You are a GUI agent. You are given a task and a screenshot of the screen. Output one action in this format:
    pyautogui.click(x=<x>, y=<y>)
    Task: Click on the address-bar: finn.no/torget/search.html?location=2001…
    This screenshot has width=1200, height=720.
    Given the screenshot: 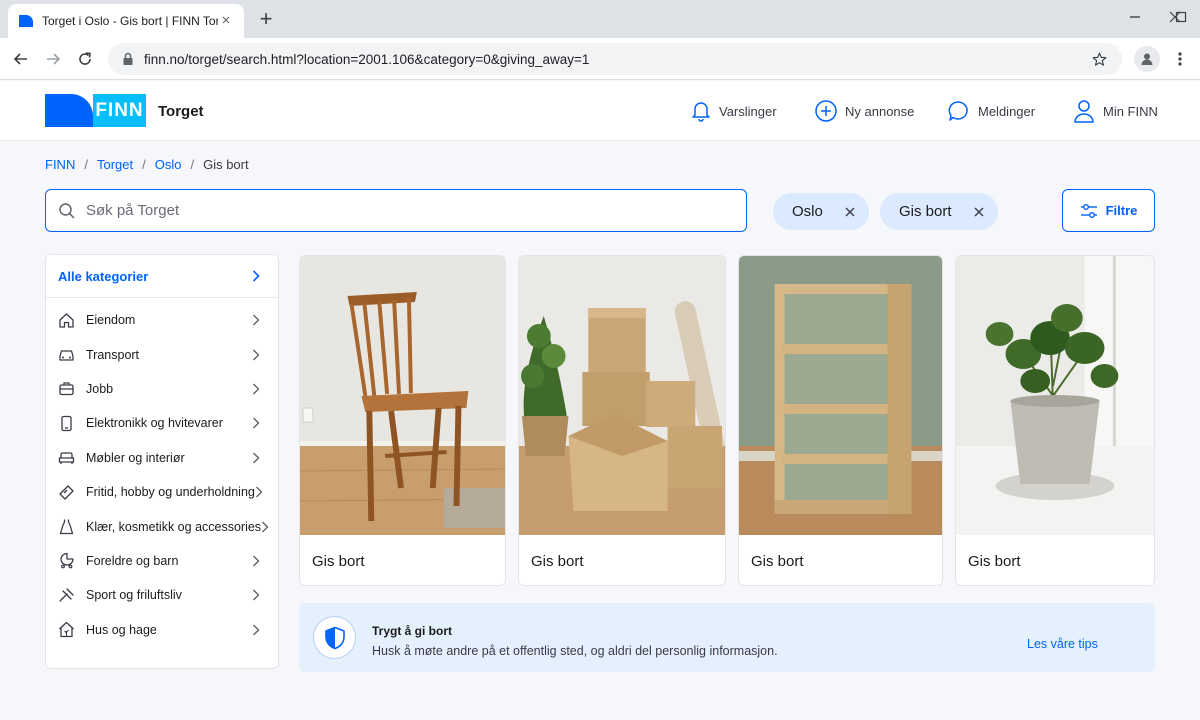 What is the action you would take?
    pyautogui.click(x=615, y=59)
    